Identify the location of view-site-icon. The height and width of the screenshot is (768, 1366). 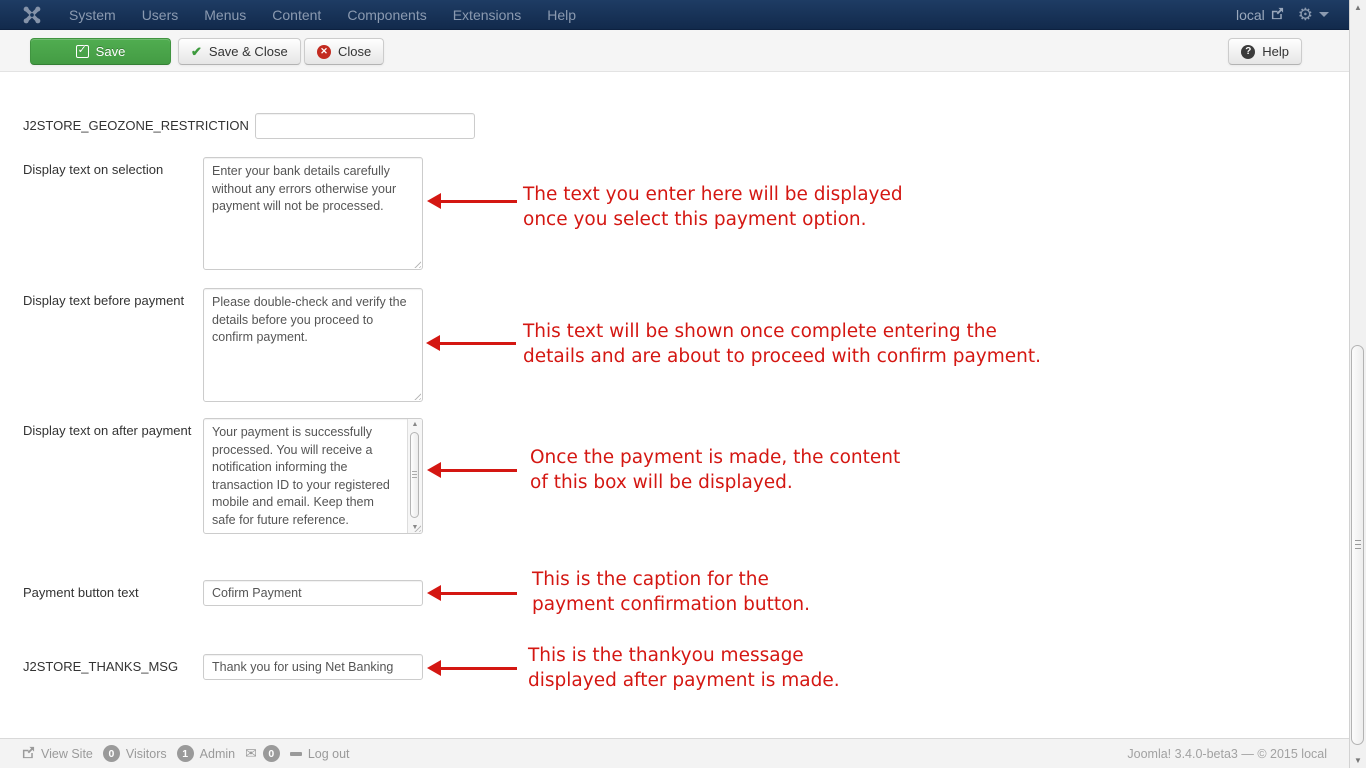
(28, 754).